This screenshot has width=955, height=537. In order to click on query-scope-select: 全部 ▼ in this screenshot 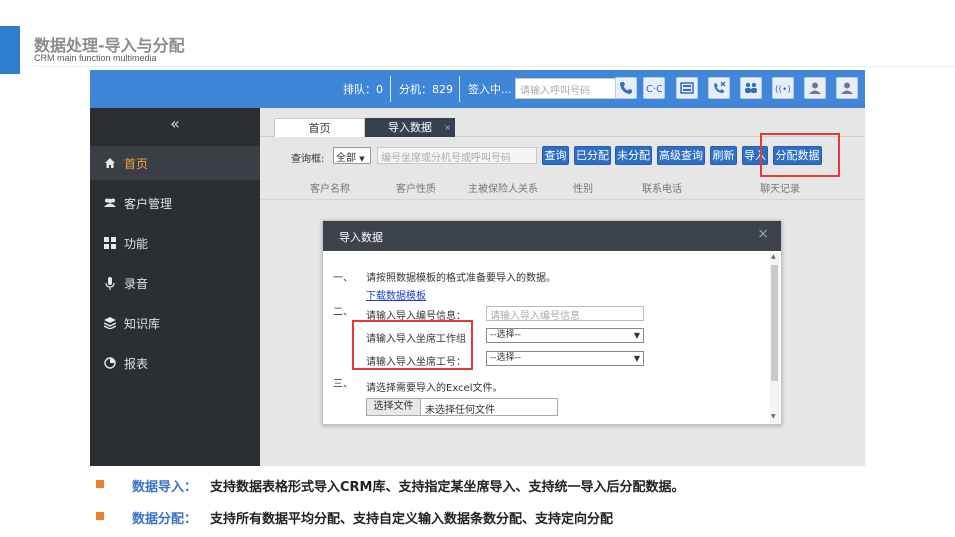, I will do `click(352, 155)`.